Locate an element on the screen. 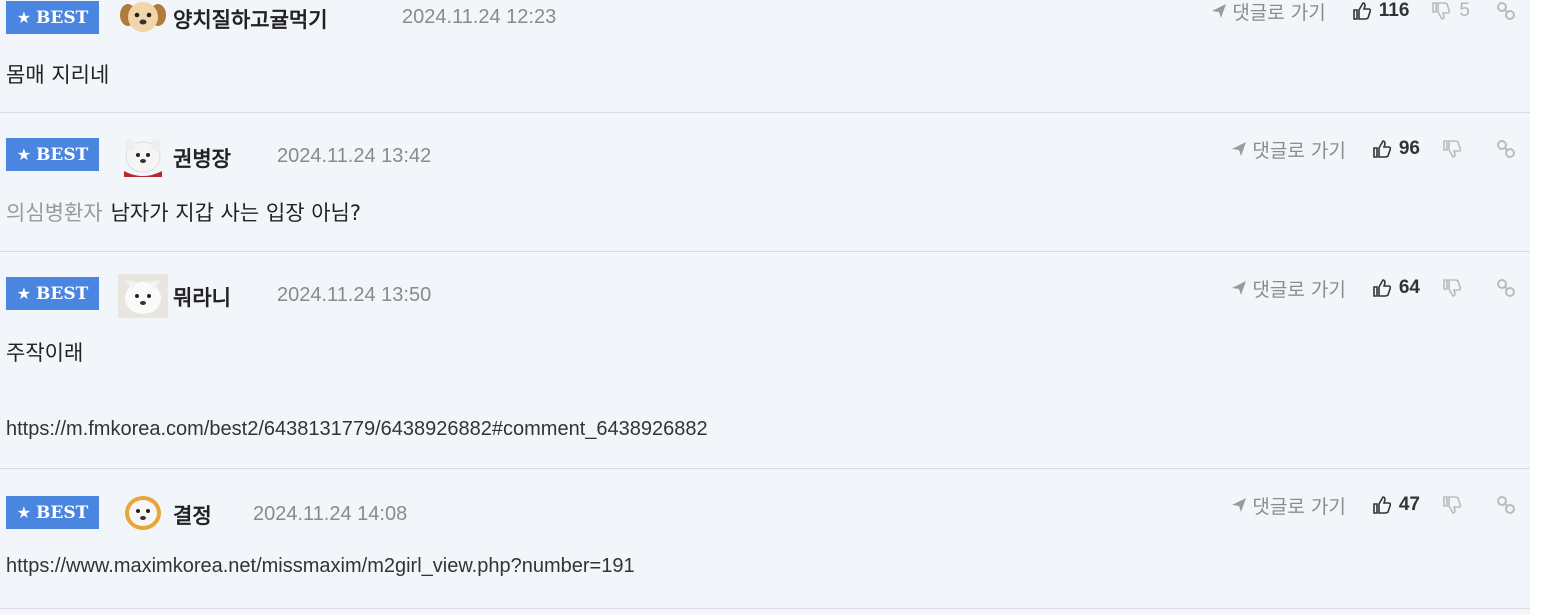  comment-date: 2024.11.24 13:50 is located at coordinates (354, 295).